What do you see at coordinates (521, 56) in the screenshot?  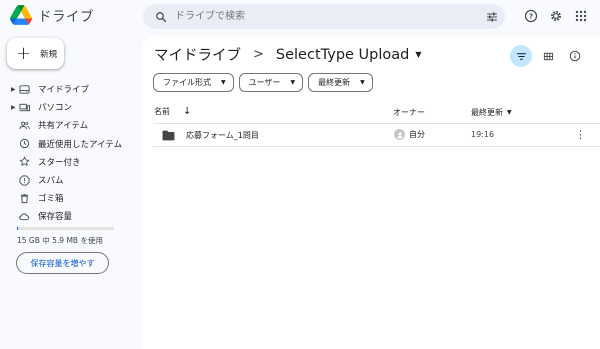 I see `filter-toggle-icon` at bounding box center [521, 56].